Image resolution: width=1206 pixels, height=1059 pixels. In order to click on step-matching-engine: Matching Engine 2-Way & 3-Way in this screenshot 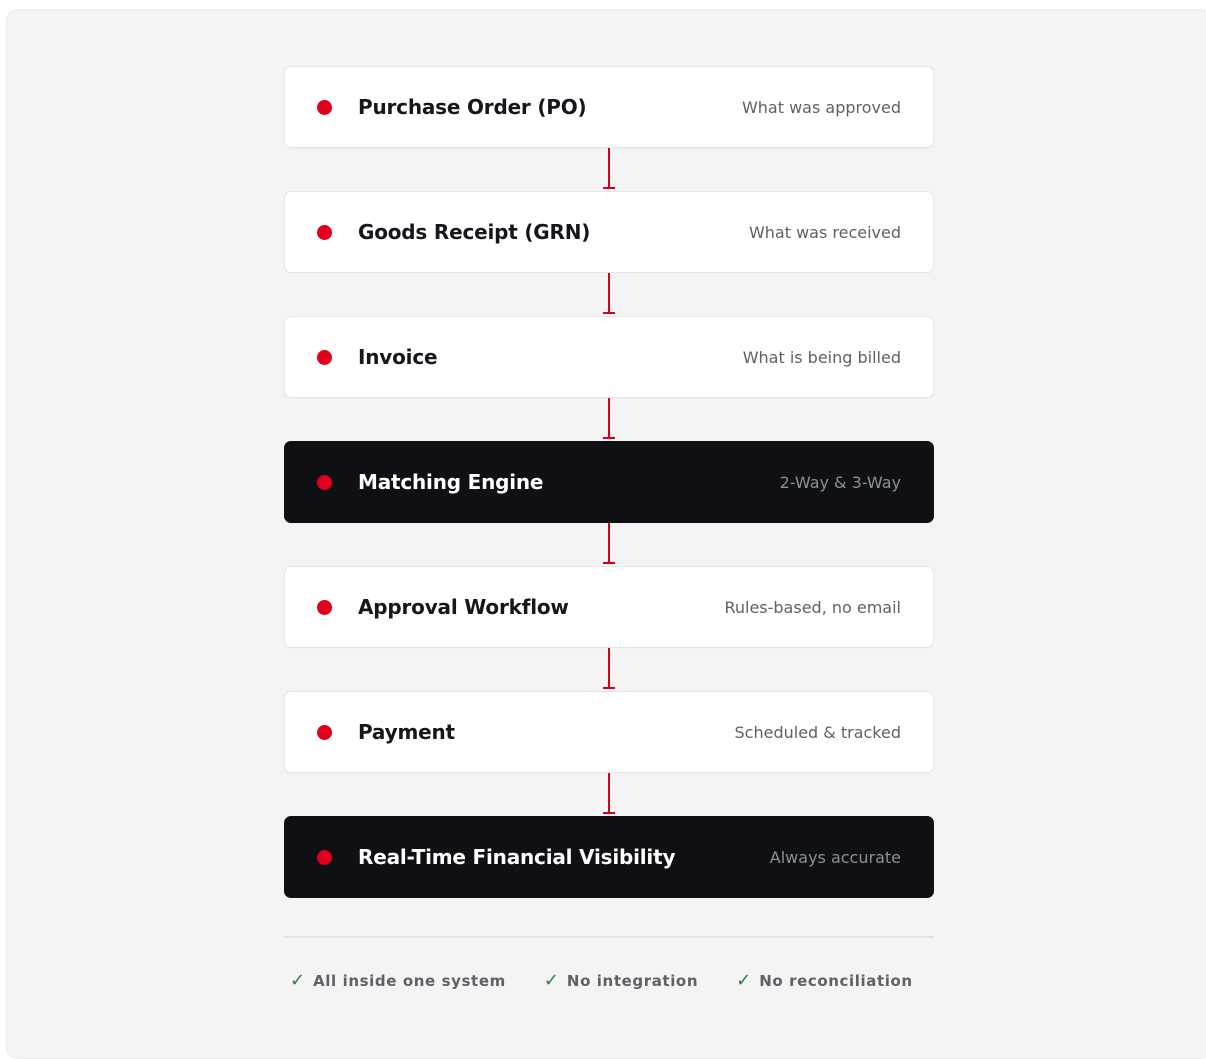, I will do `click(609, 482)`.